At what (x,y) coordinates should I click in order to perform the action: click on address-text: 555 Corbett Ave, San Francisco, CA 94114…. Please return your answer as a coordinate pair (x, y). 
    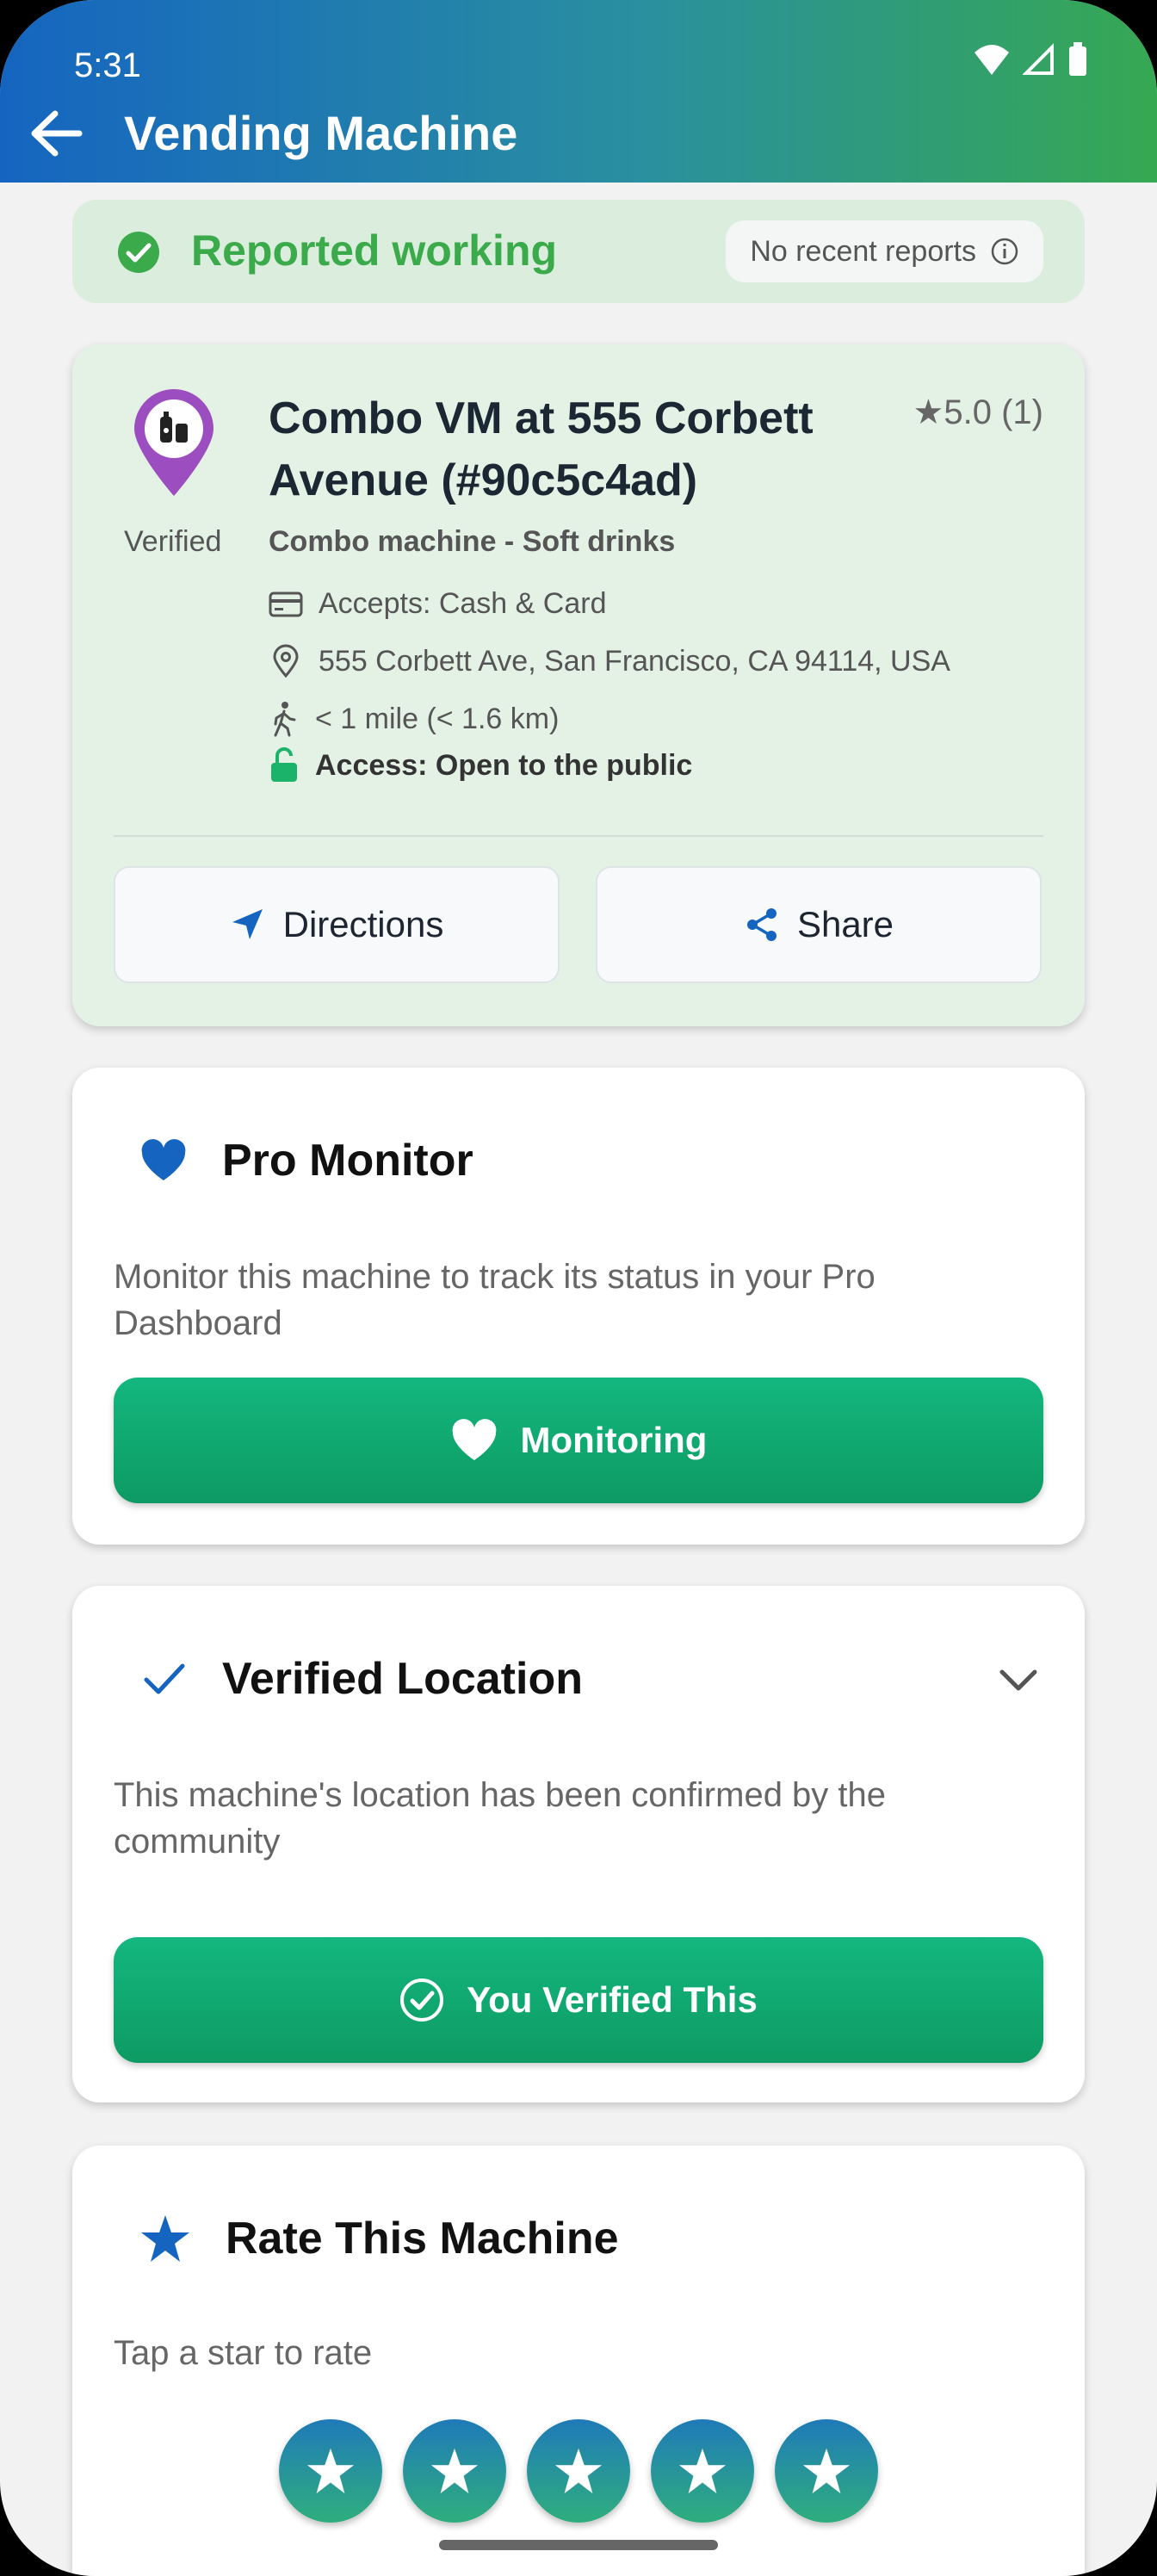
    Looking at the image, I should click on (634, 661).